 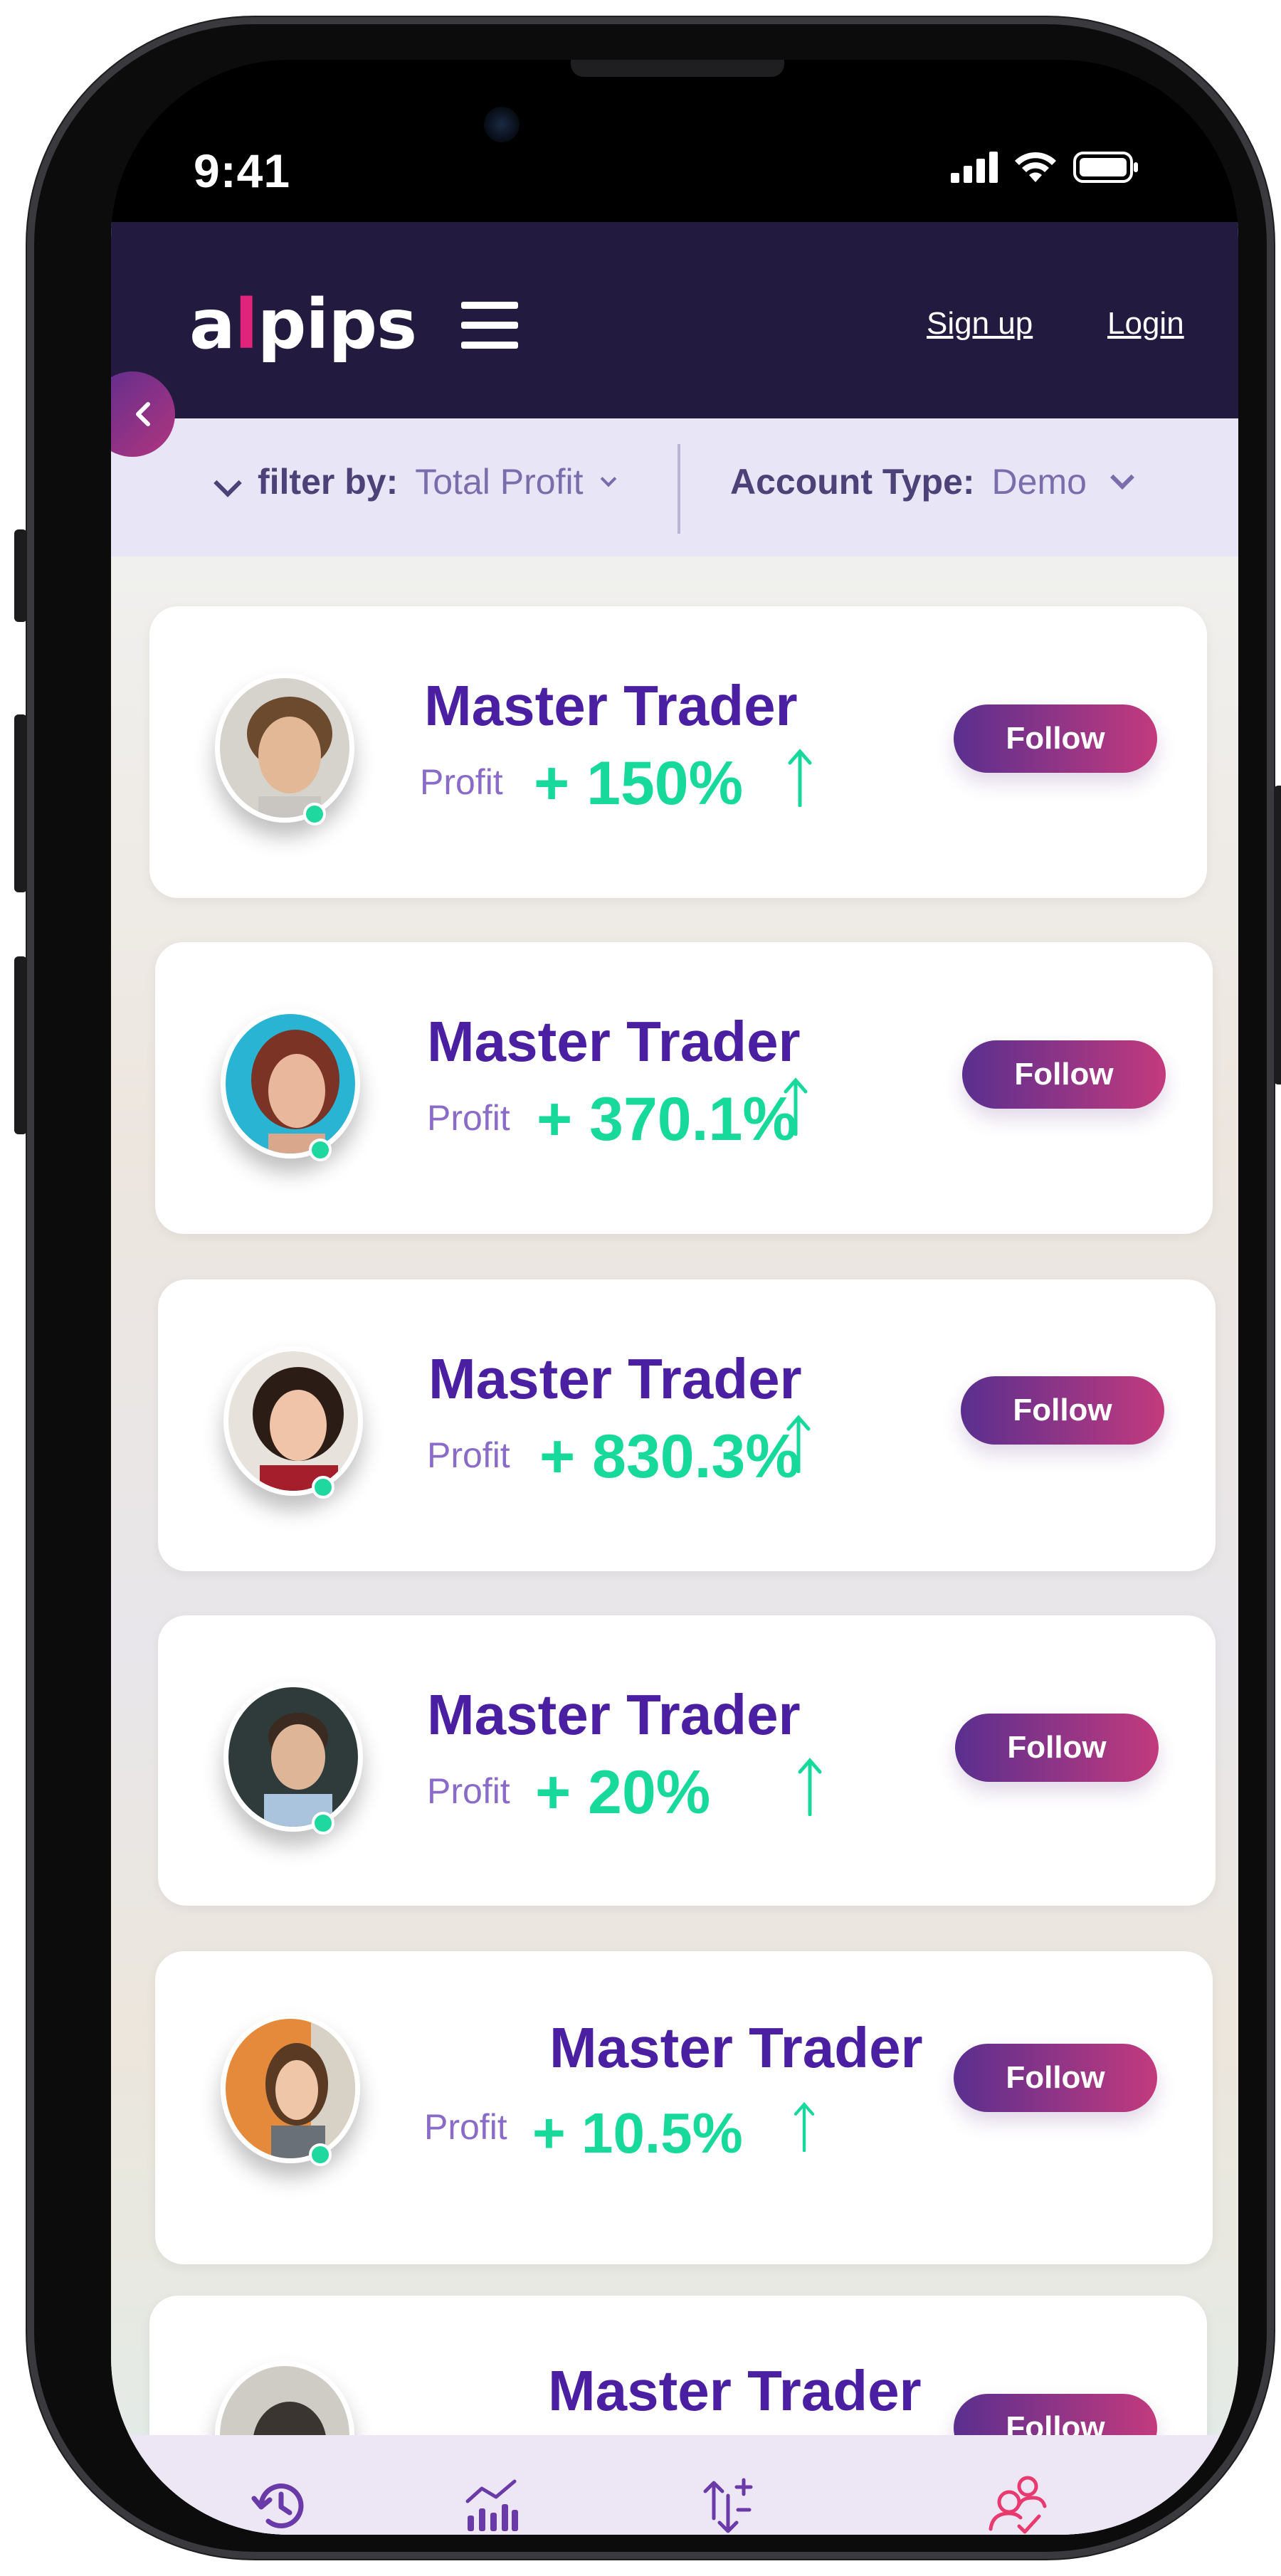 What do you see at coordinates (1145, 324) in the screenshot?
I see `login-link: Login` at bounding box center [1145, 324].